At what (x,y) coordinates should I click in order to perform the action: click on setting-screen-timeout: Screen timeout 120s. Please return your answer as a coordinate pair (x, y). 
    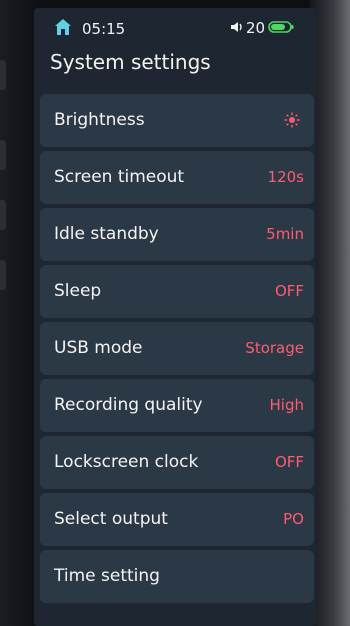
    Looking at the image, I should click on (177, 177).